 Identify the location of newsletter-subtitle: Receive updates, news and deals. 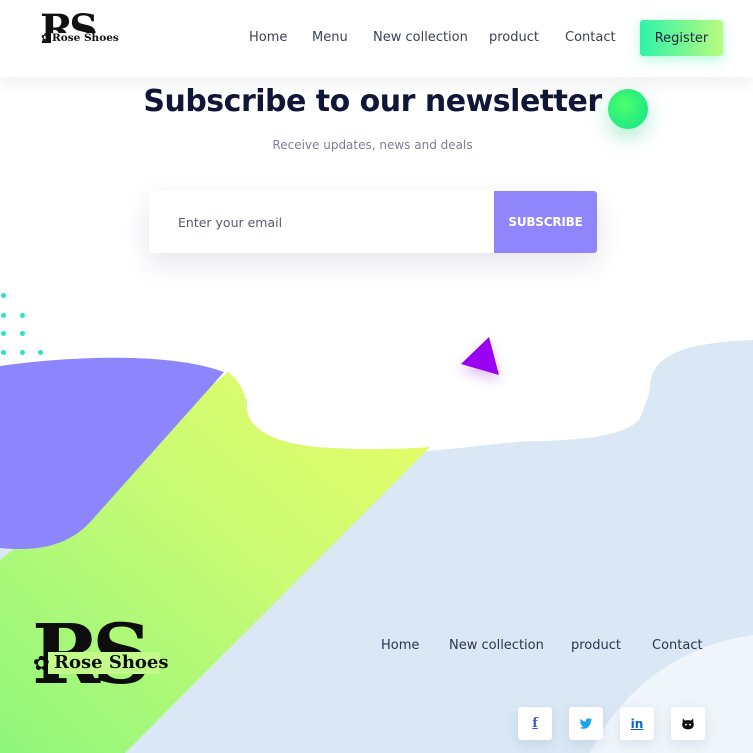
(372, 145).